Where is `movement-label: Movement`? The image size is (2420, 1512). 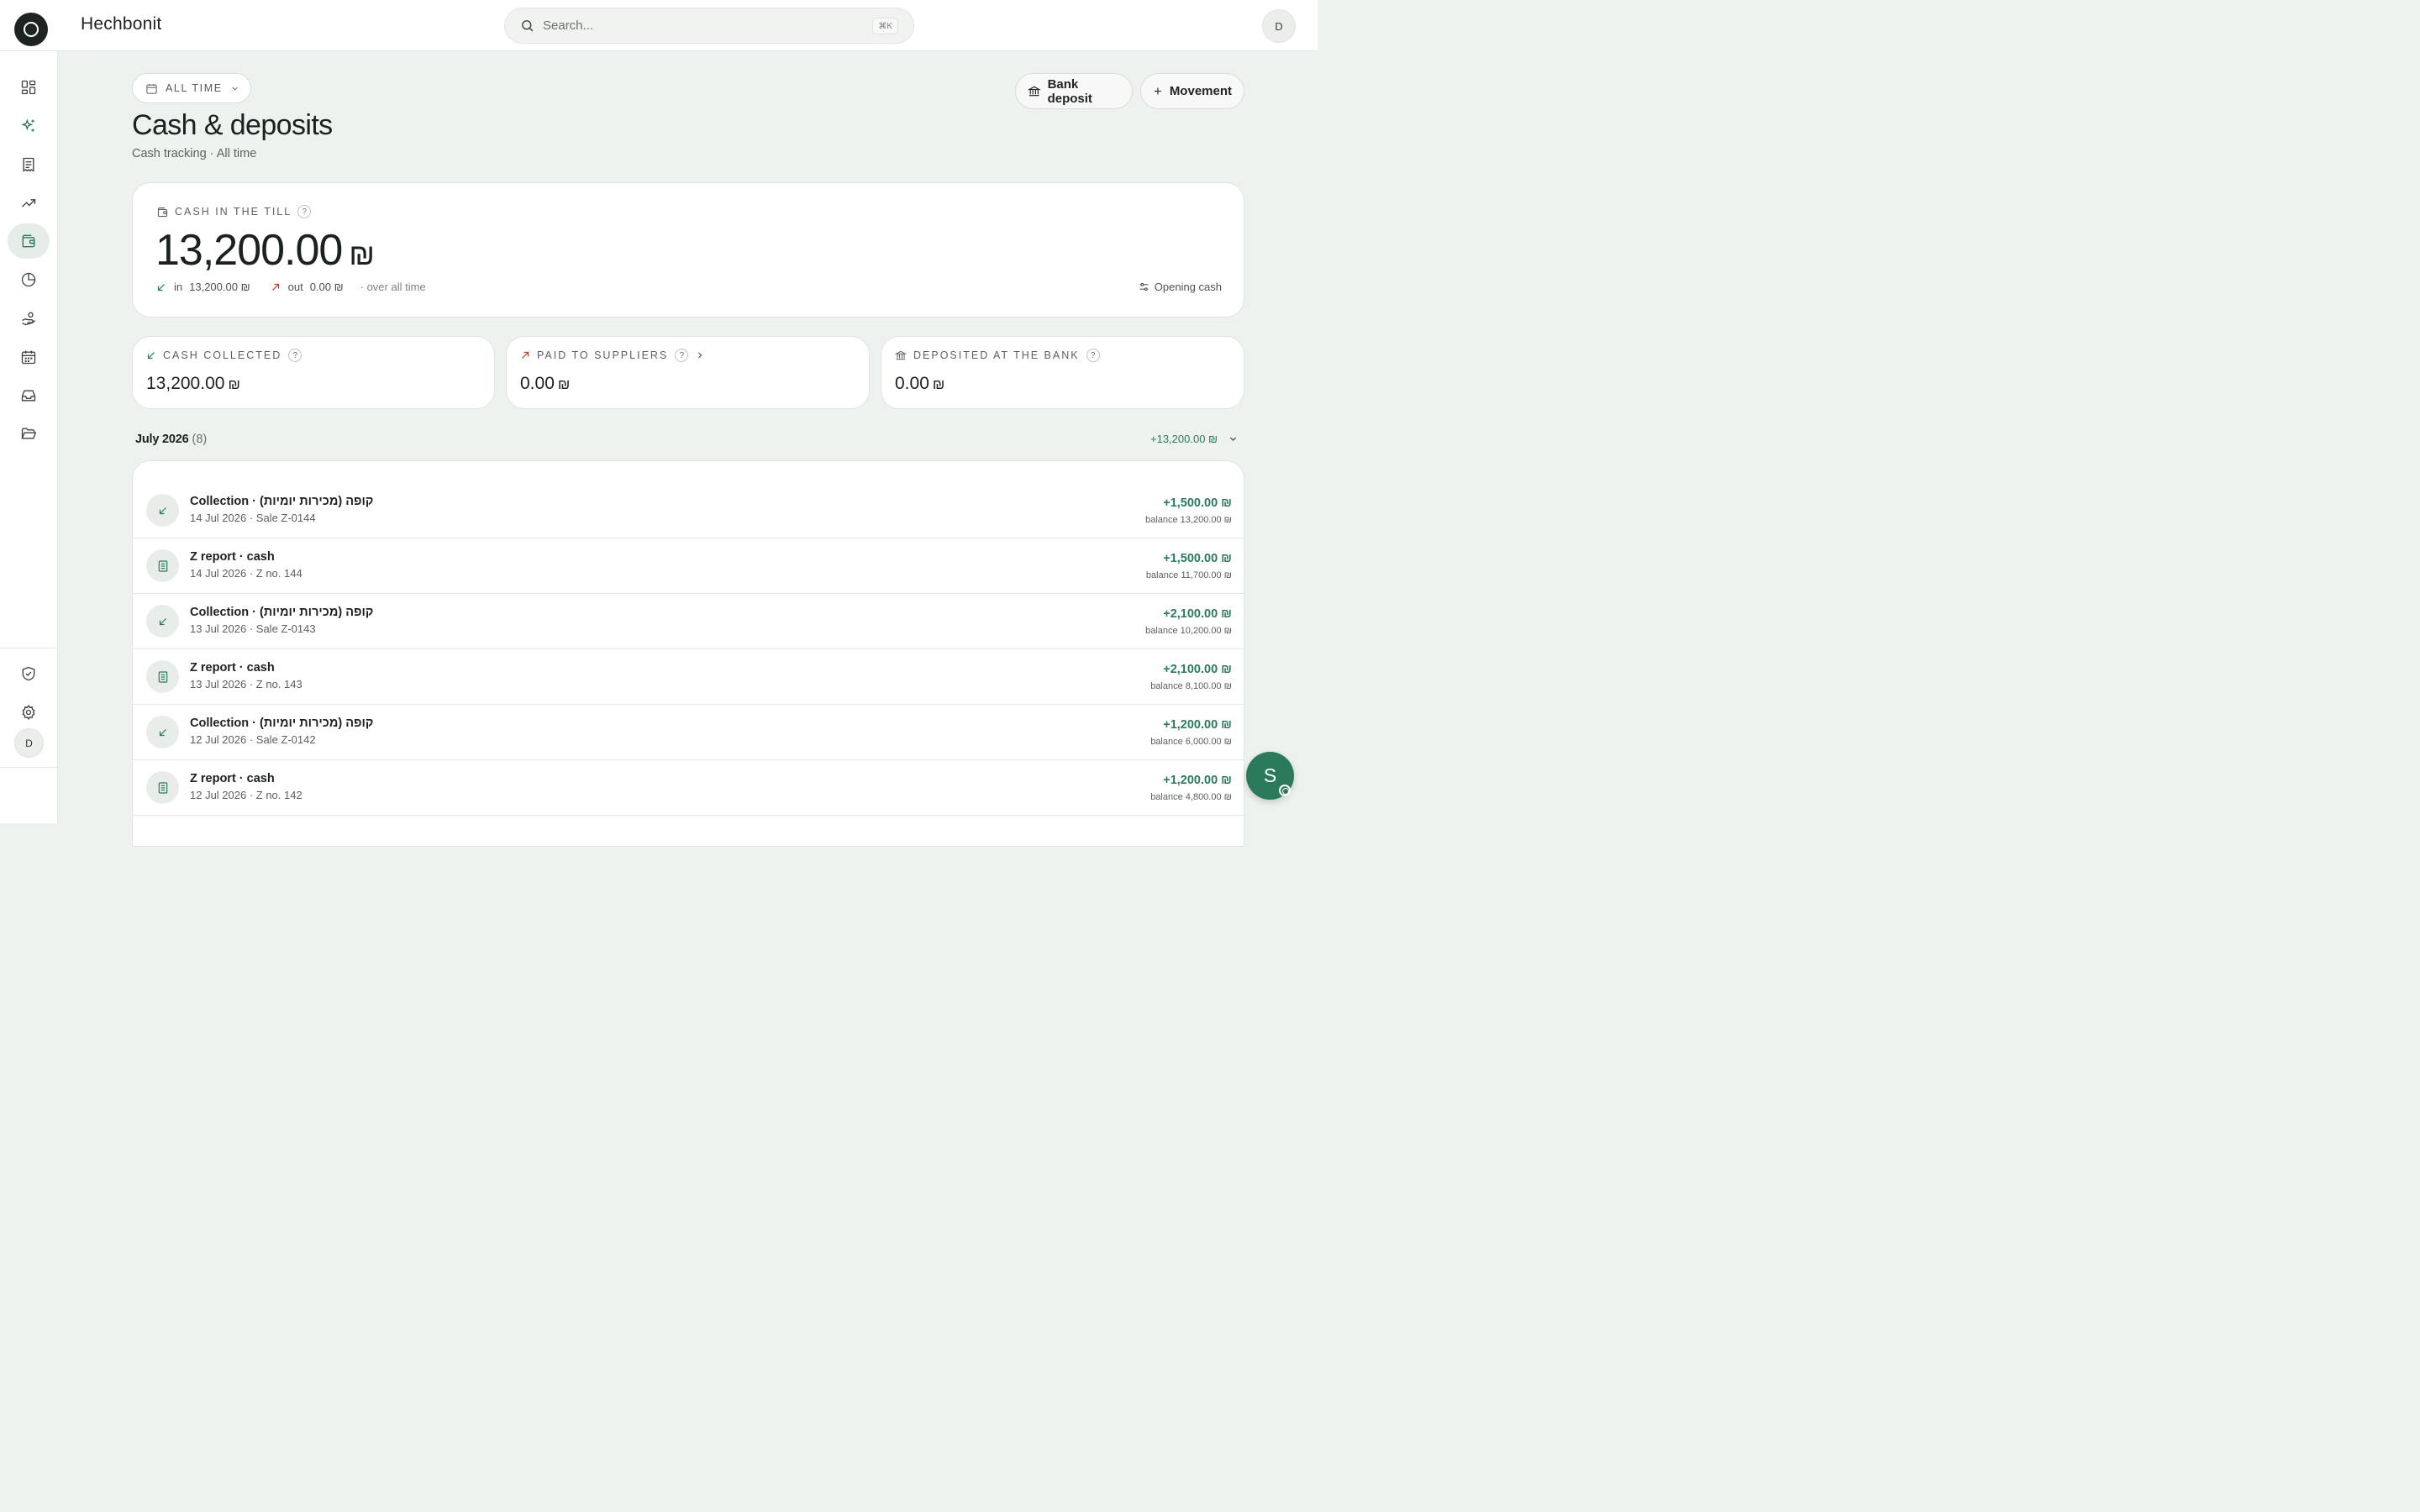
movement-label: Movement is located at coordinates (1200, 91).